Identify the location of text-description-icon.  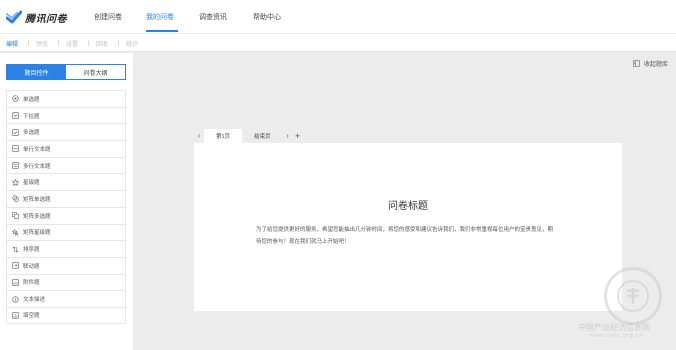
(15, 299).